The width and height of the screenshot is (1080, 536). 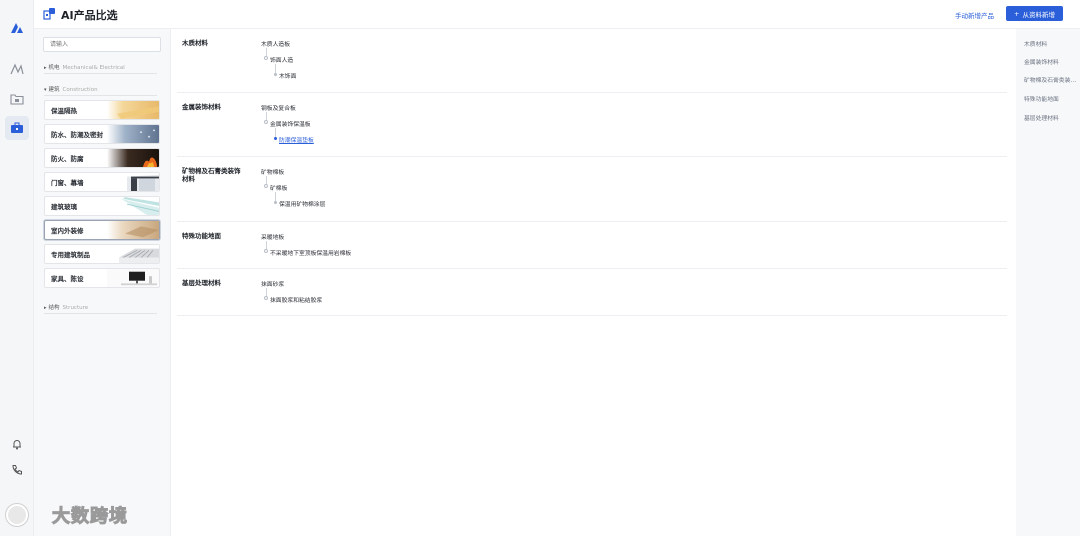 What do you see at coordinates (201, 236) in the screenshot?
I see `section-title: 特殊功能地面` at bounding box center [201, 236].